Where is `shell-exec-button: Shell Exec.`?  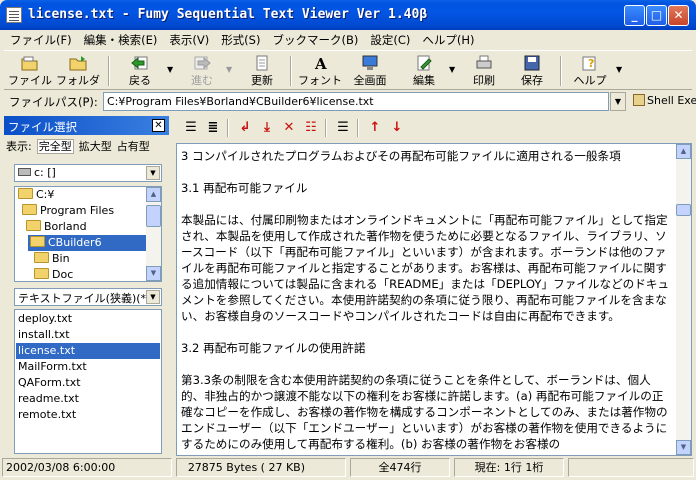
shell-exec-button: Shell Exec. is located at coordinates (664, 100).